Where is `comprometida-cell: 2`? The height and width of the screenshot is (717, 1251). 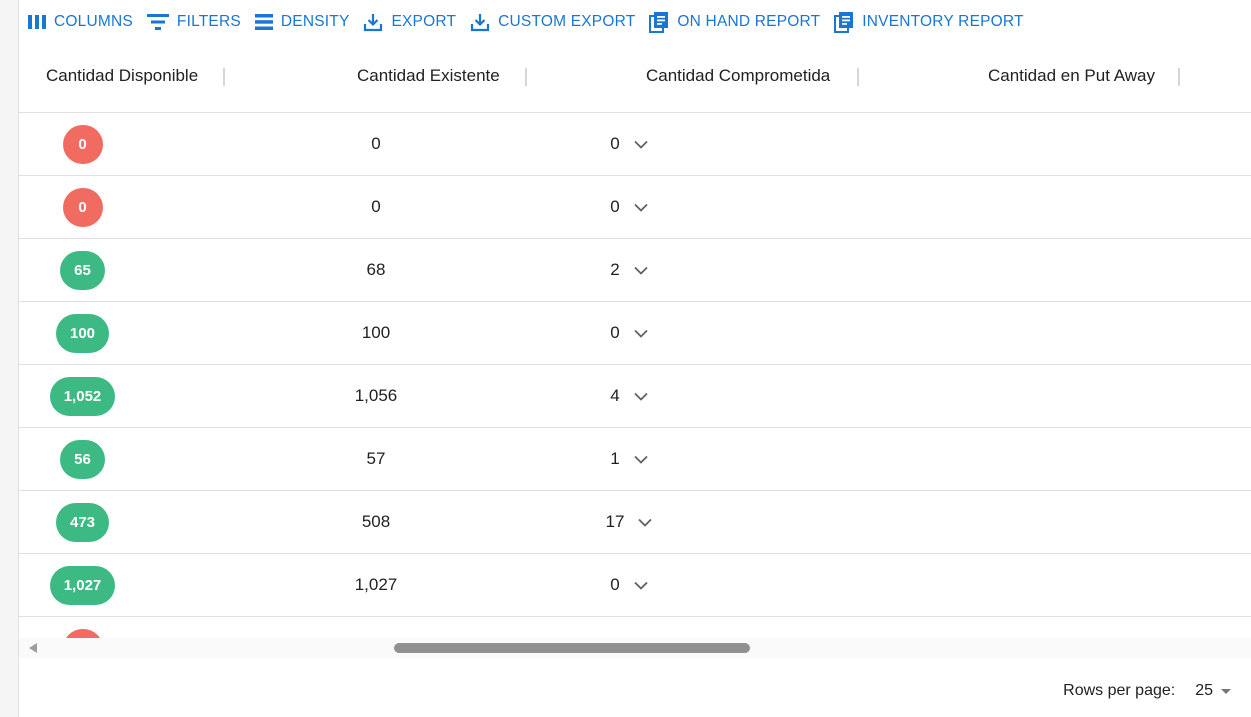 comprometida-cell: 2 is located at coordinates (629, 270).